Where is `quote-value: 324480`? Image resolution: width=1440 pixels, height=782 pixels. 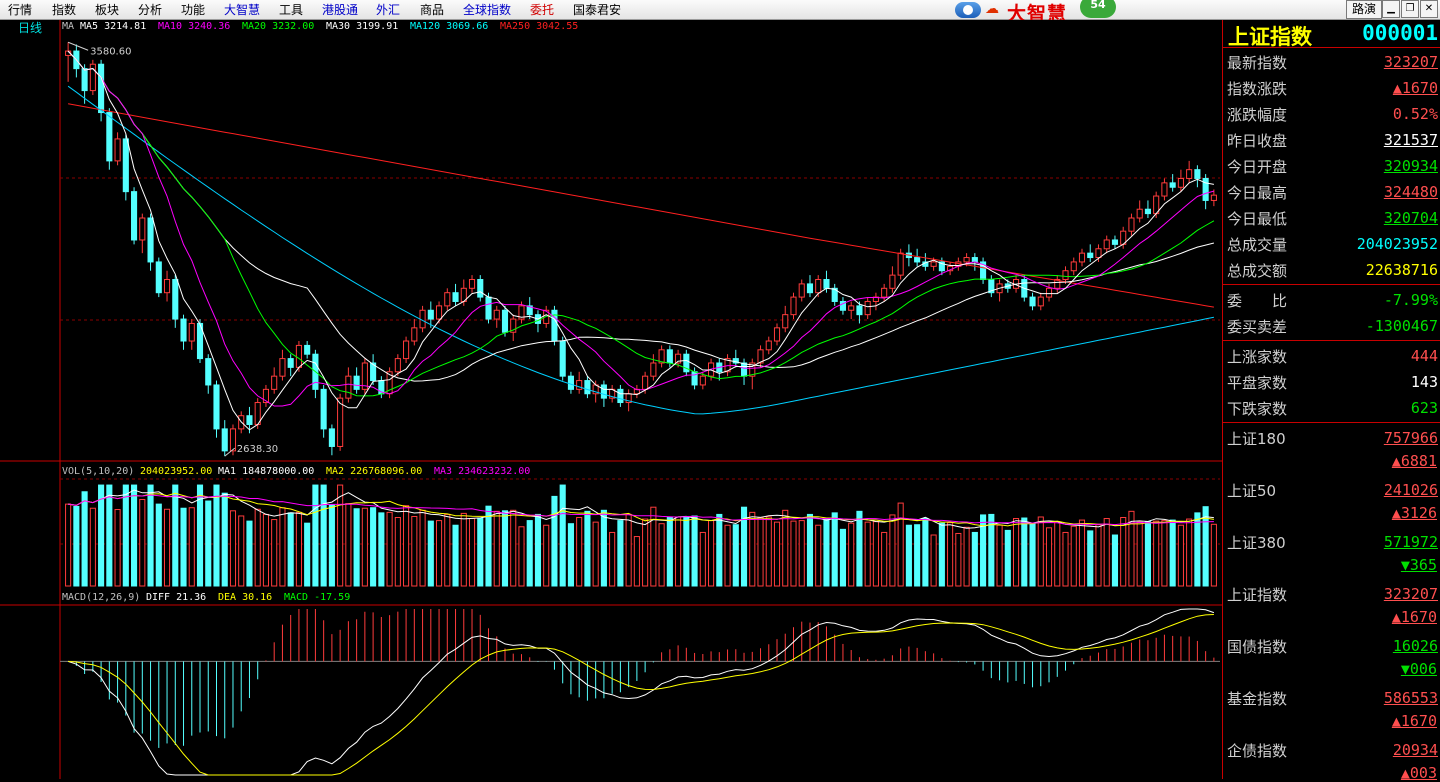 quote-value: 324480 is located at coordinates (1410, 192).